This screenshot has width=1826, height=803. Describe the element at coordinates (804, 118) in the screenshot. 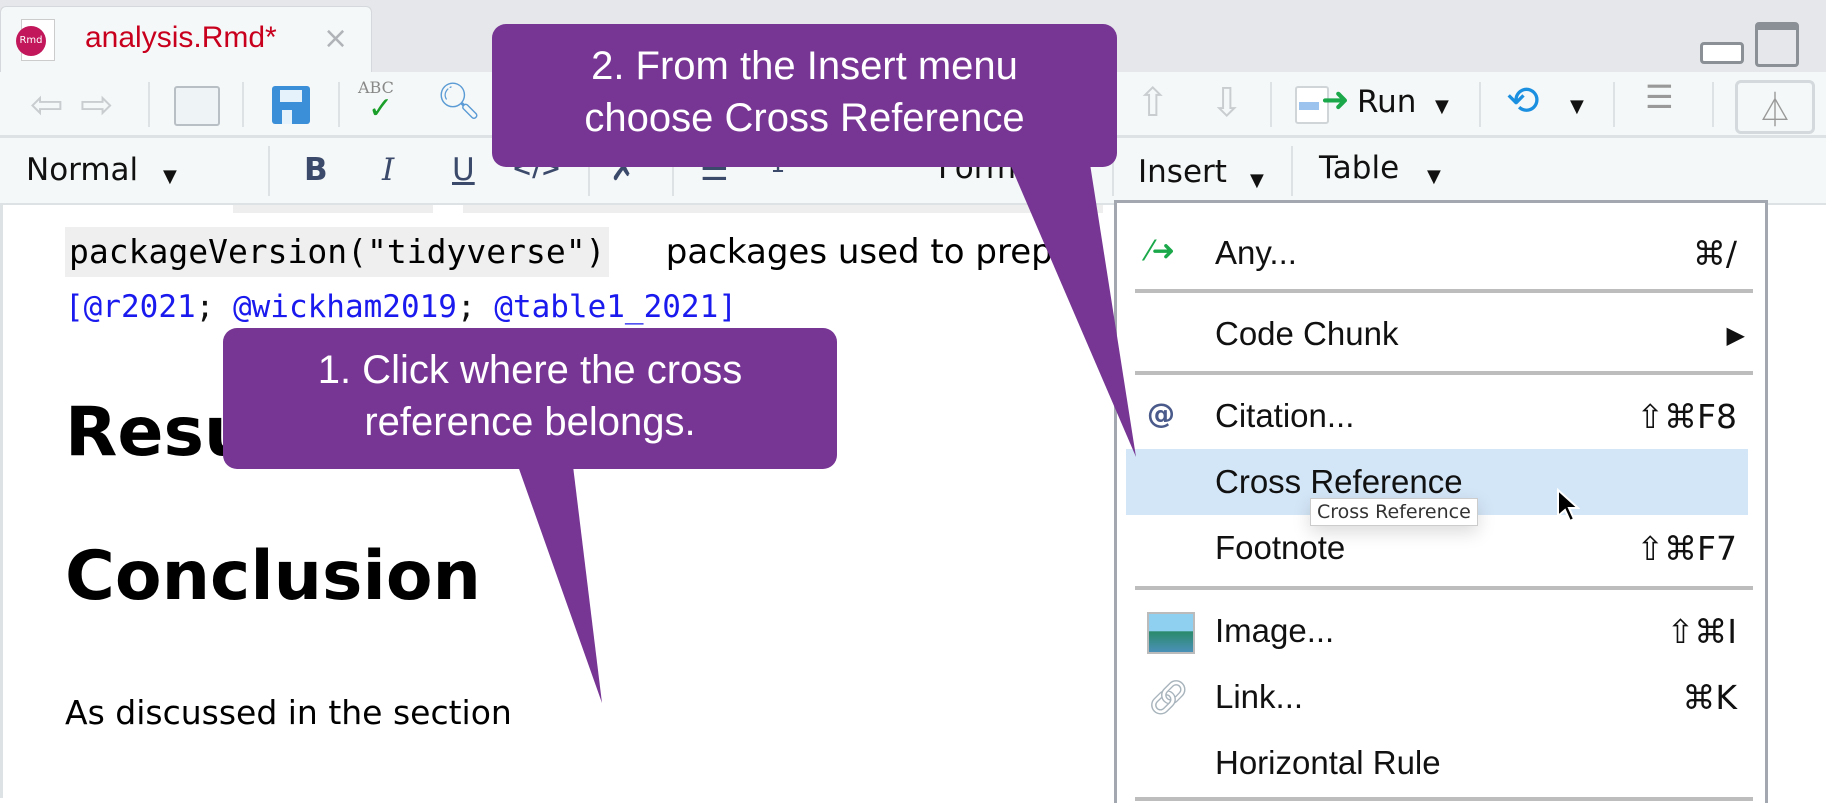

I see `callout-2-line-2: choose Cross Reference` at that location.